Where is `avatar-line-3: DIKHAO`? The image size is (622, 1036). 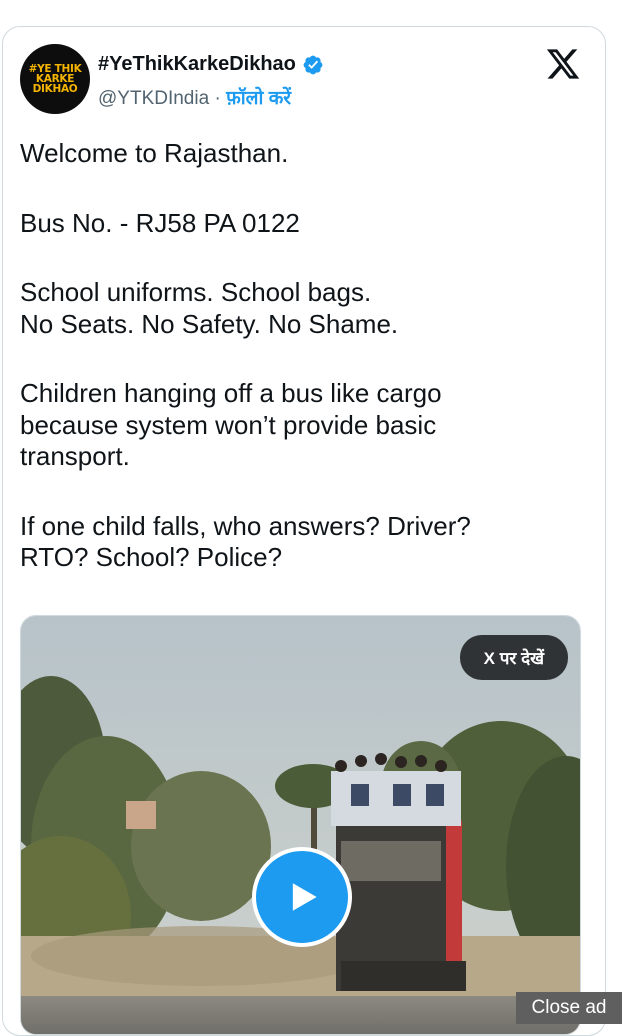
avatar-line-3: DIKHAO is located at coordinates (55, 89).